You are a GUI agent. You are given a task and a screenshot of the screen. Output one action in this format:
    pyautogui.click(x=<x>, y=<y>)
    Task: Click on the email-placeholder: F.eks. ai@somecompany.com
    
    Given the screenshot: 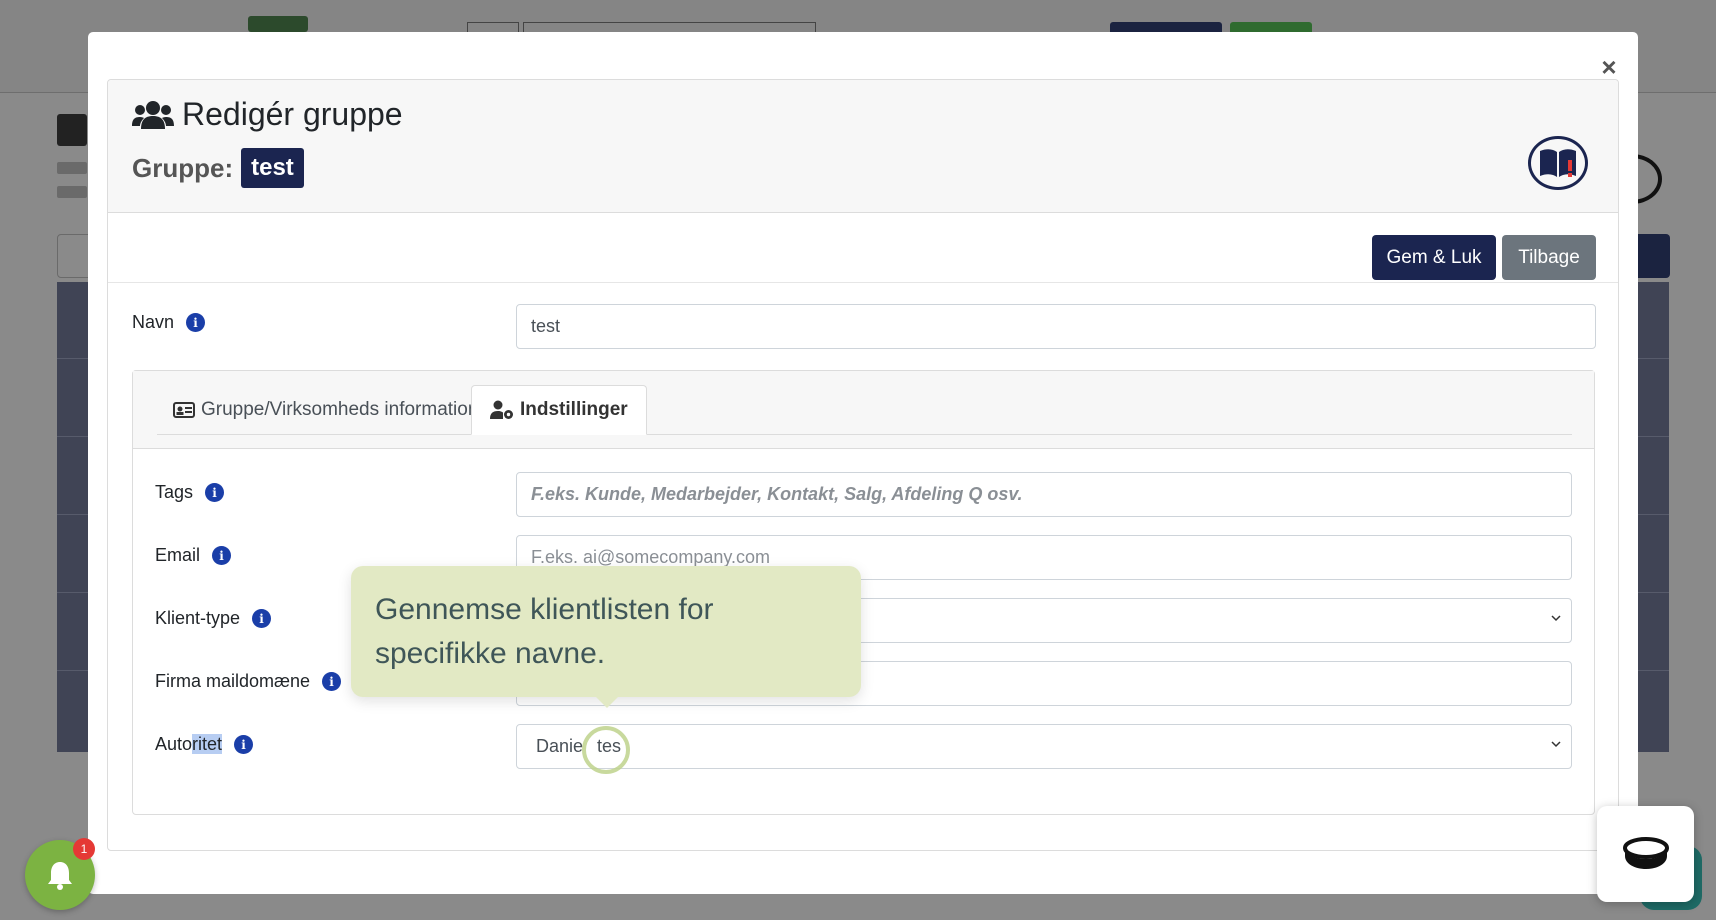 What is the action you would take?
    pyautogui.click(x=651, y=557)
    